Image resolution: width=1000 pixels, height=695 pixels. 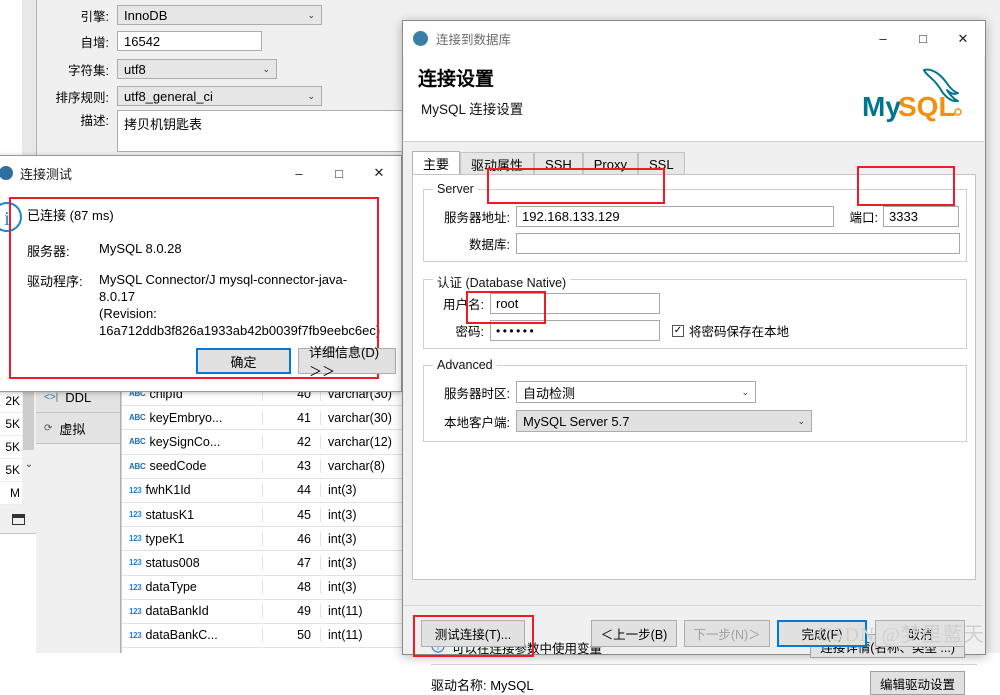 I want to click on database-input, so click(x=738, y=243).